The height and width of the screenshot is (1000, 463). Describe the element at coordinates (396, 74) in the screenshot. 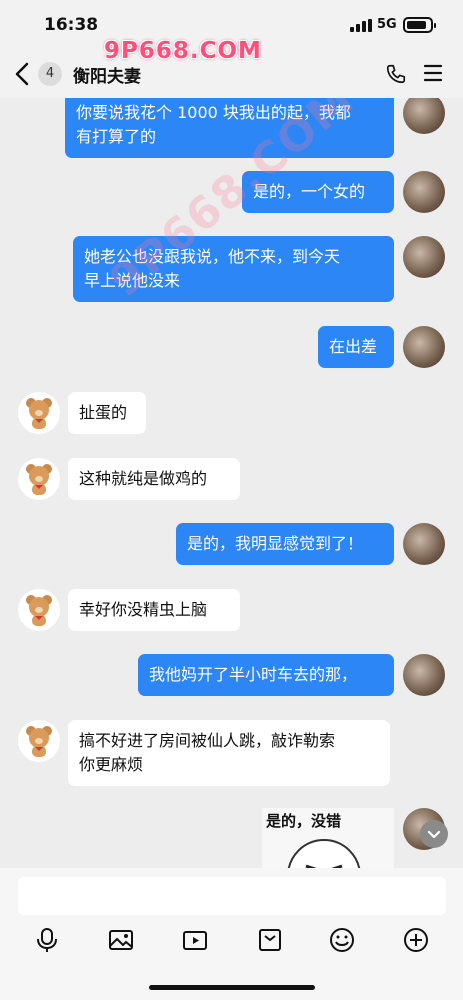

I see `phone-icon` at that location.